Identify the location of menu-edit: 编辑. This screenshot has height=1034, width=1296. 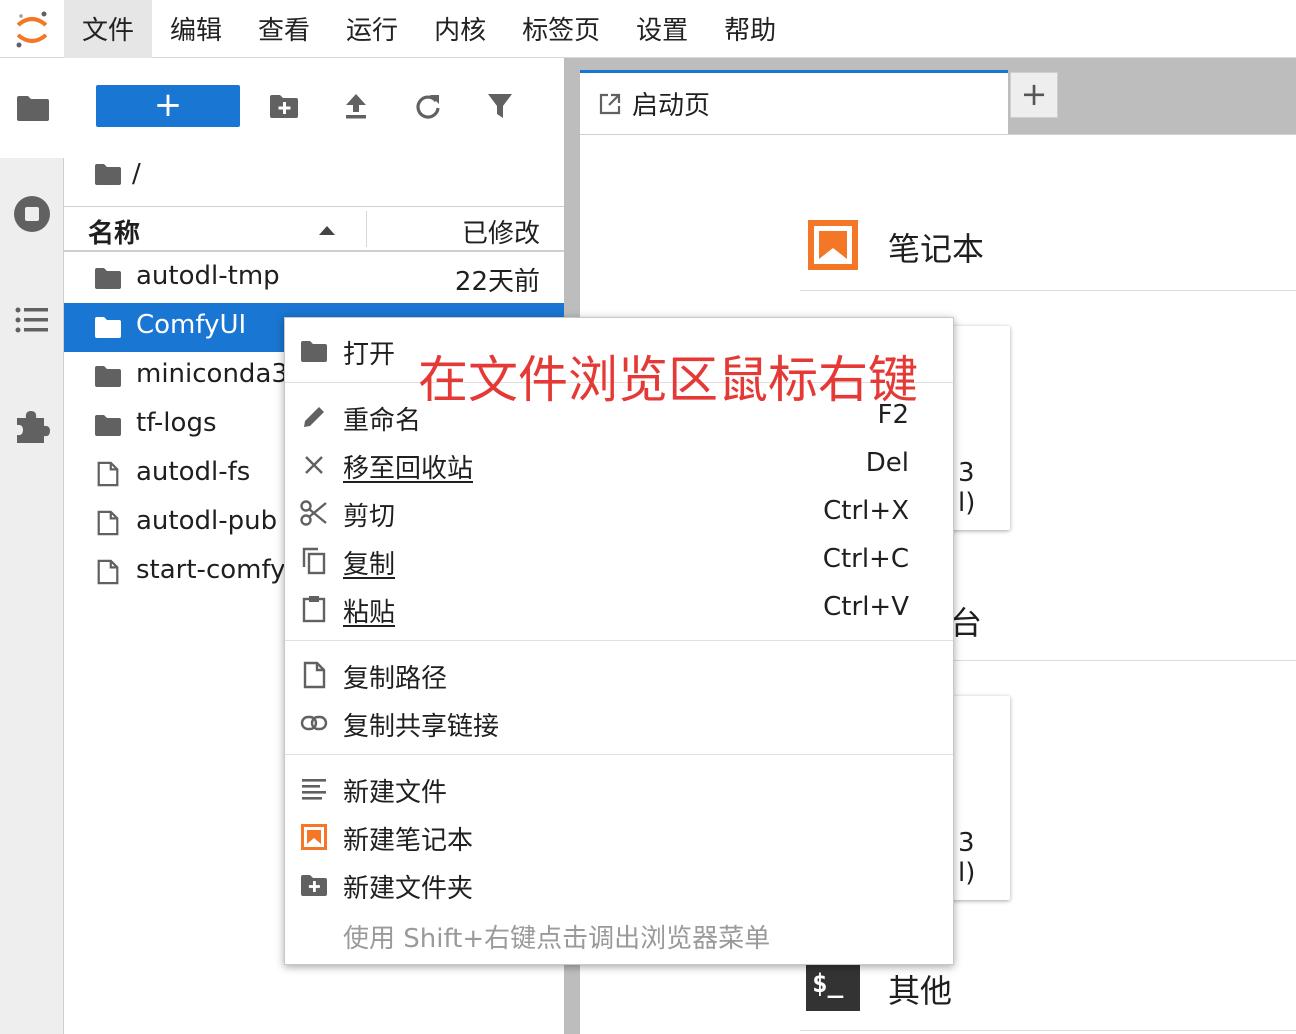
(196, 29).